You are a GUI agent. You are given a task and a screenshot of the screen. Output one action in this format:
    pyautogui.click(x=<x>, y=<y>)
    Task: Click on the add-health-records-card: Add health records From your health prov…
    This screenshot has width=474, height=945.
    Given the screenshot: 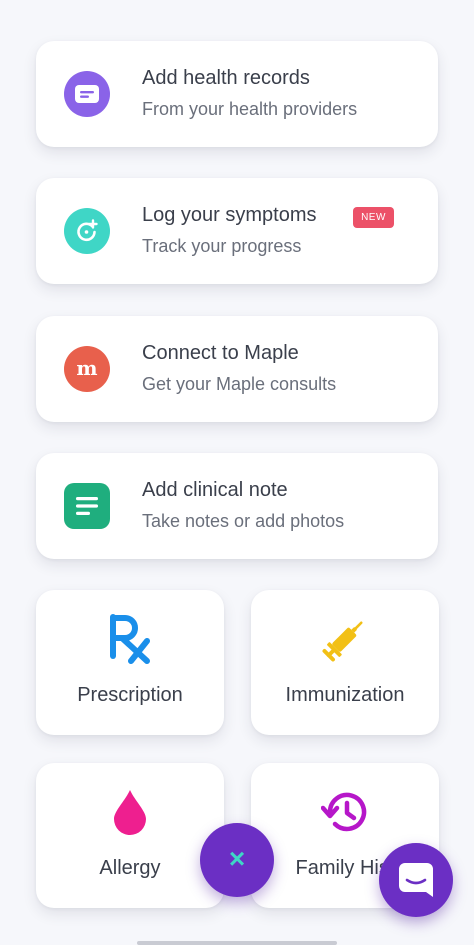 What is the action you would take?
    pyautogui.click(x=237, y=94)
    